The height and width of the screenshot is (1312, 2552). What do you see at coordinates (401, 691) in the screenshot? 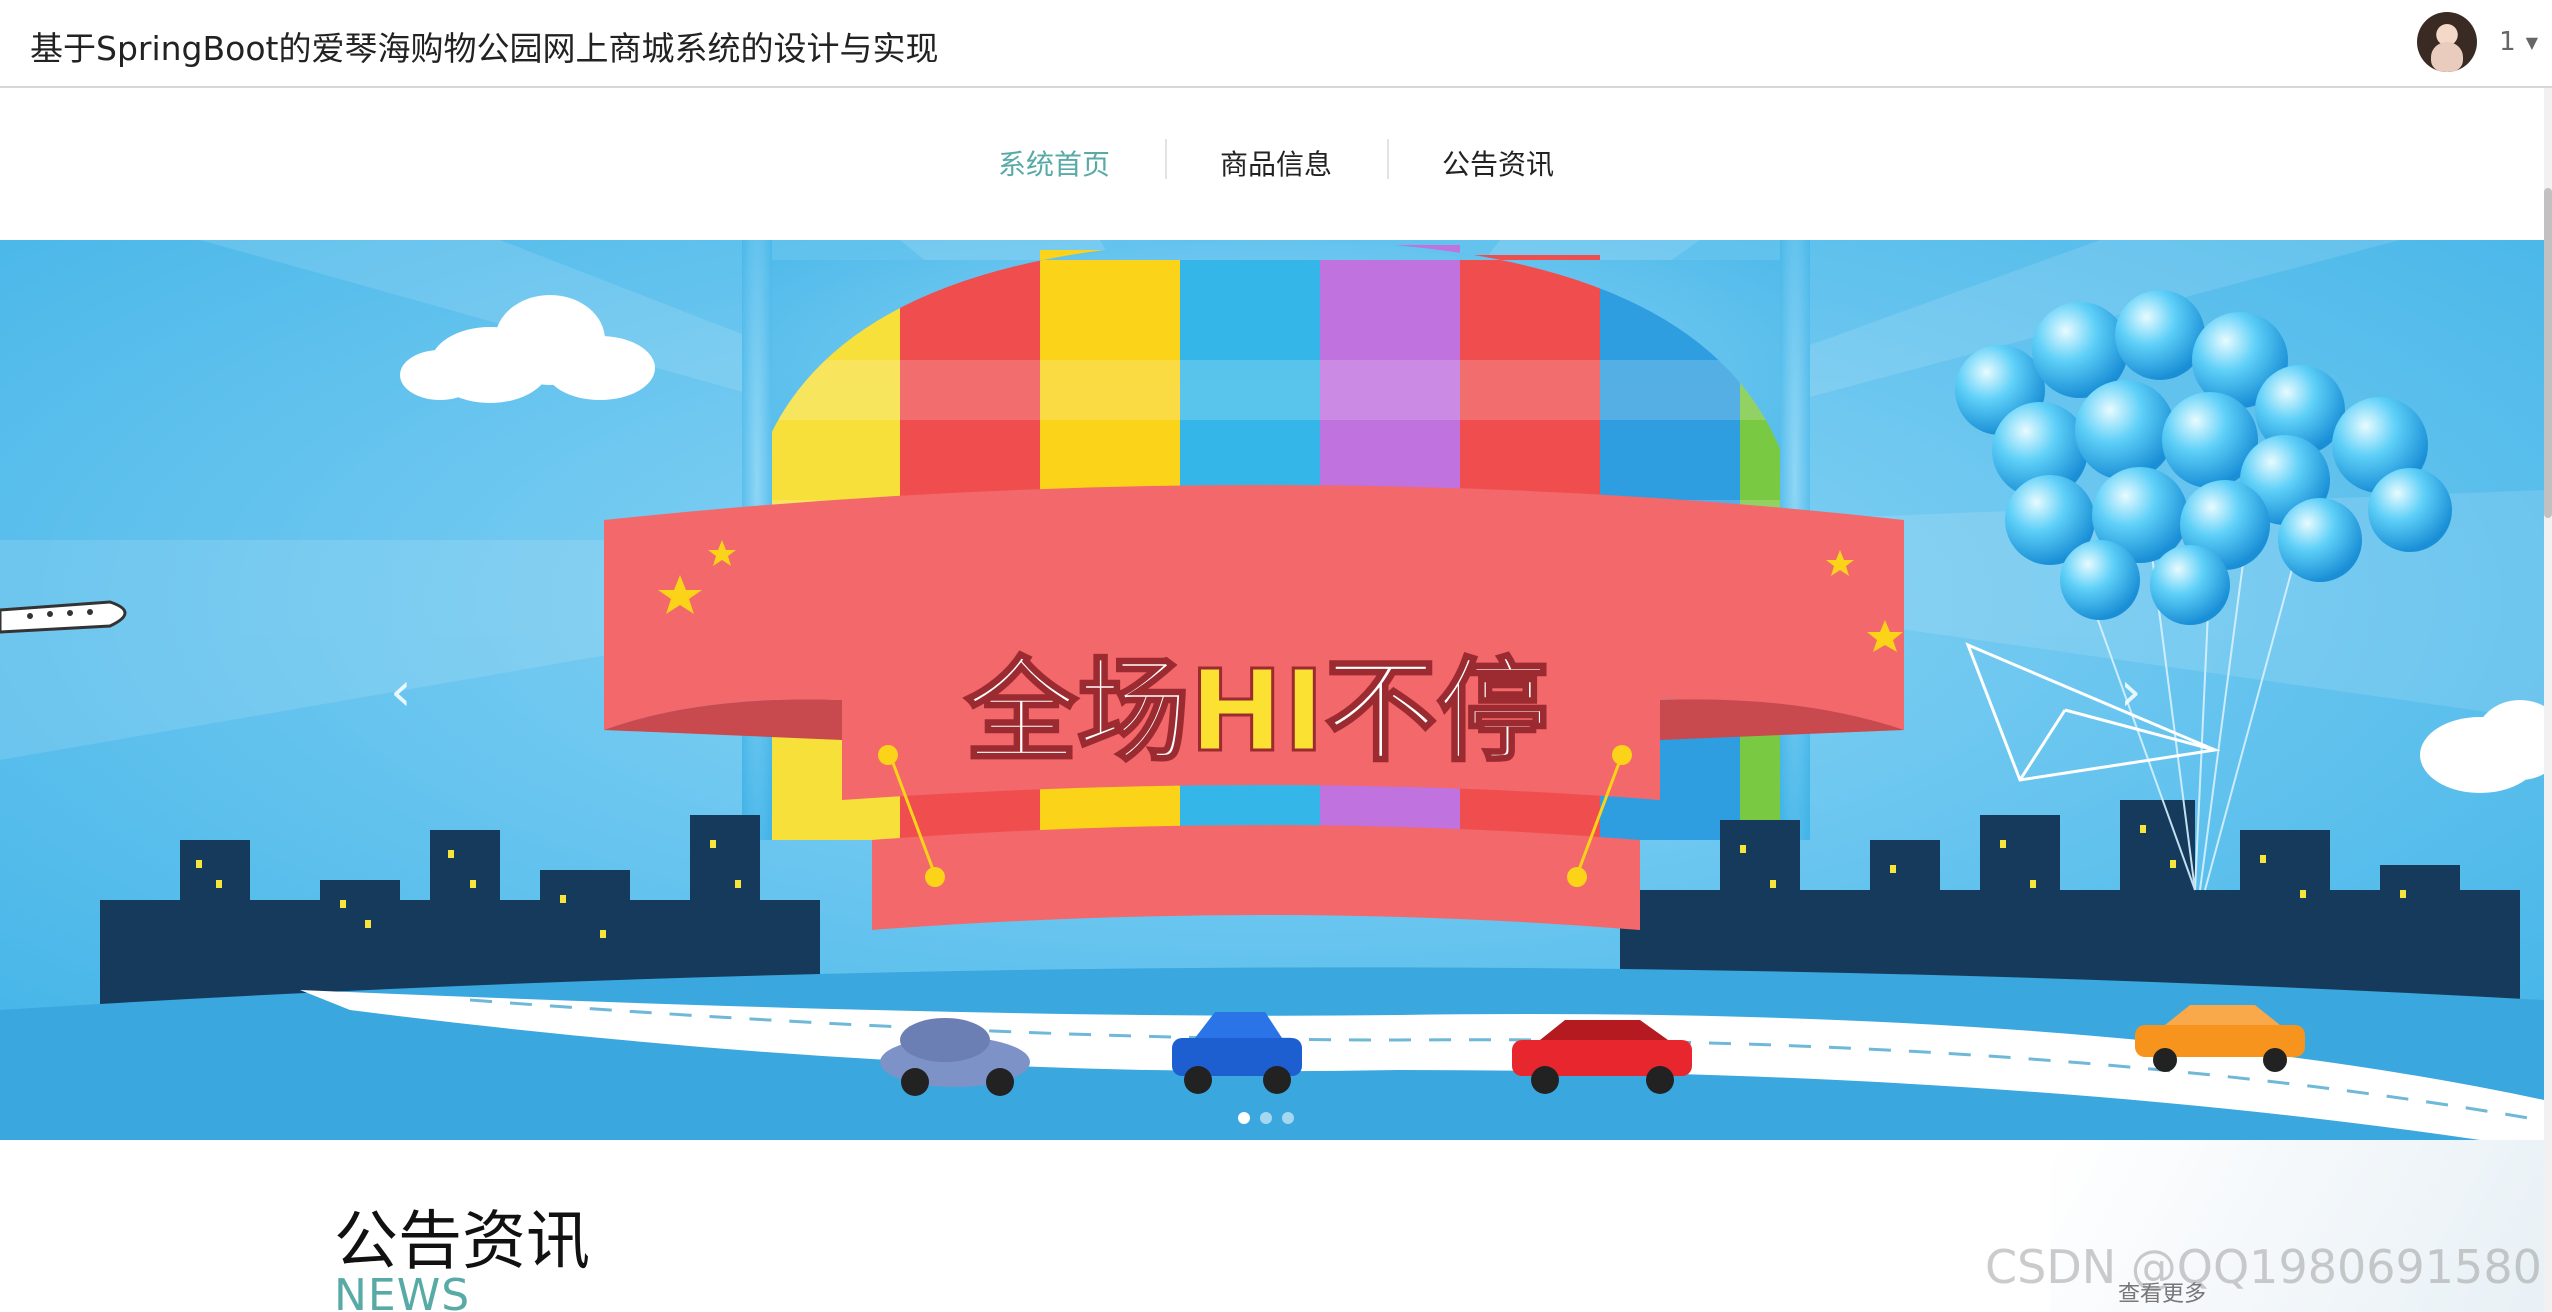
I see `carousel-prev-arrow: ‹` at bounding box center [401, 691].